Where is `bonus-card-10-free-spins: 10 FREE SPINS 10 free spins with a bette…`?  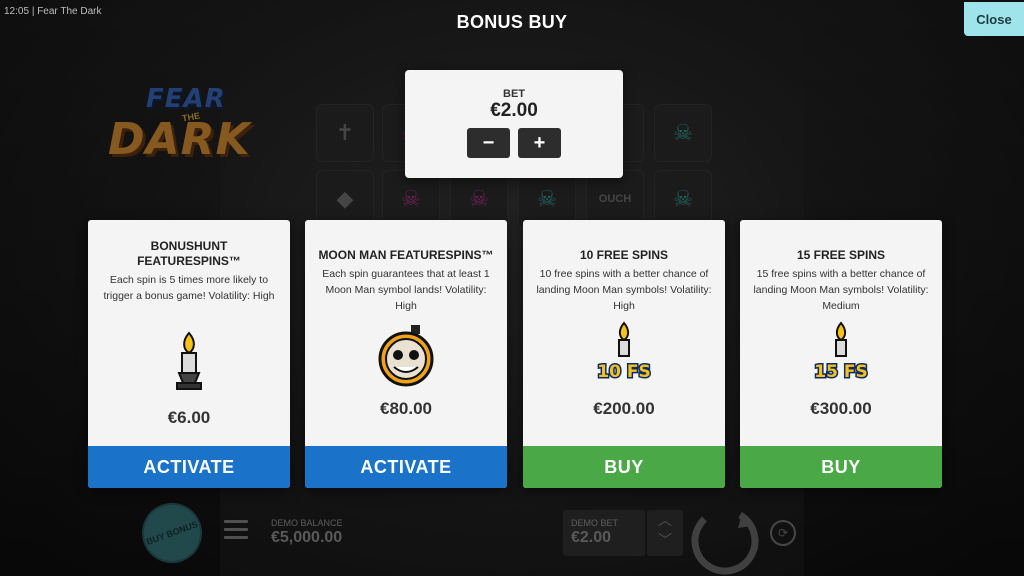 bonus-card-10-free-spins: 10 FREE SPINS 10 free spins with a bette… is located at coordinates (624, 354).